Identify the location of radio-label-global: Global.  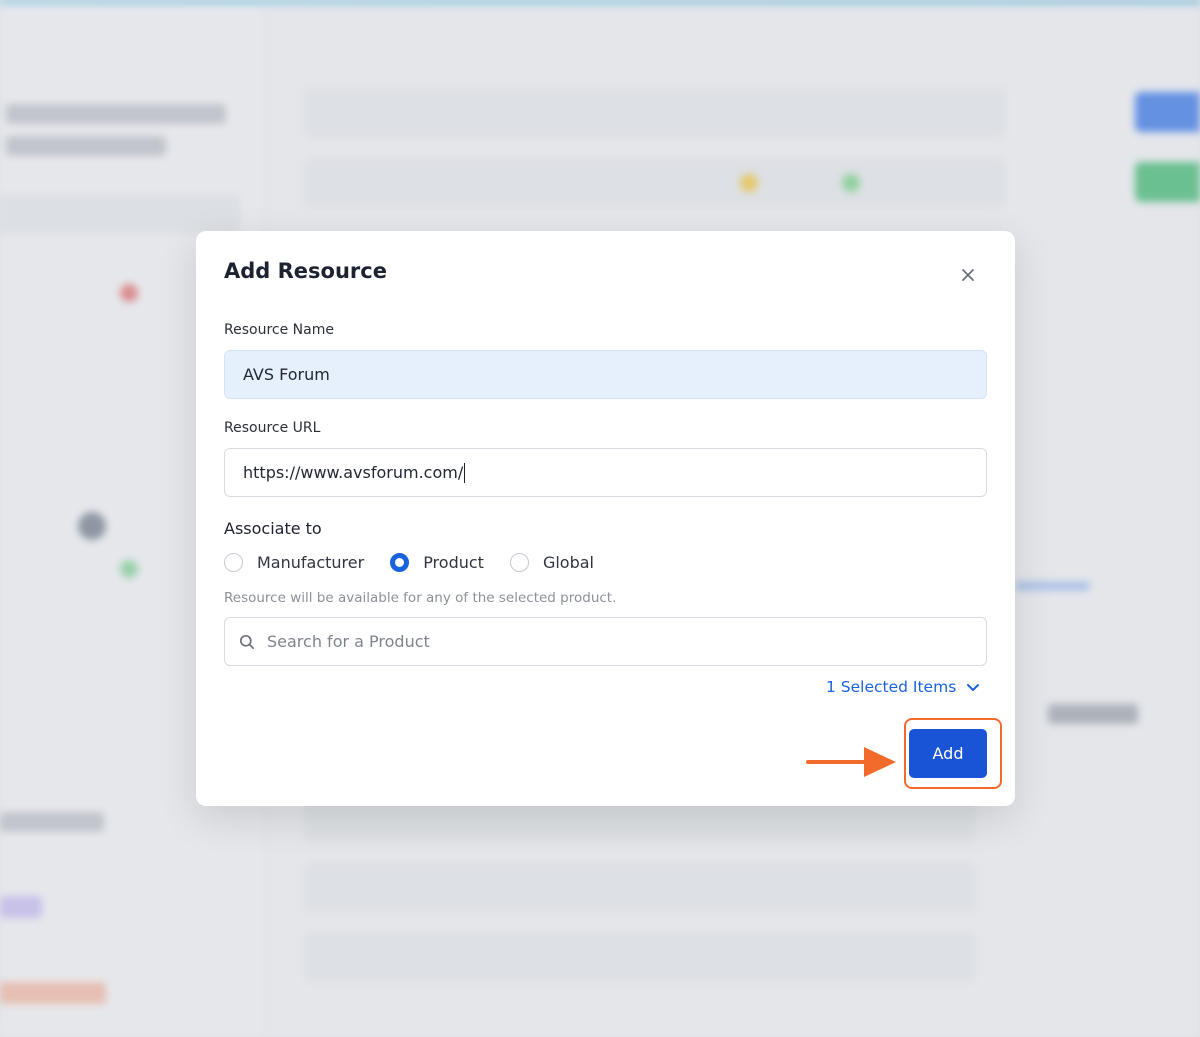
(568, 562).